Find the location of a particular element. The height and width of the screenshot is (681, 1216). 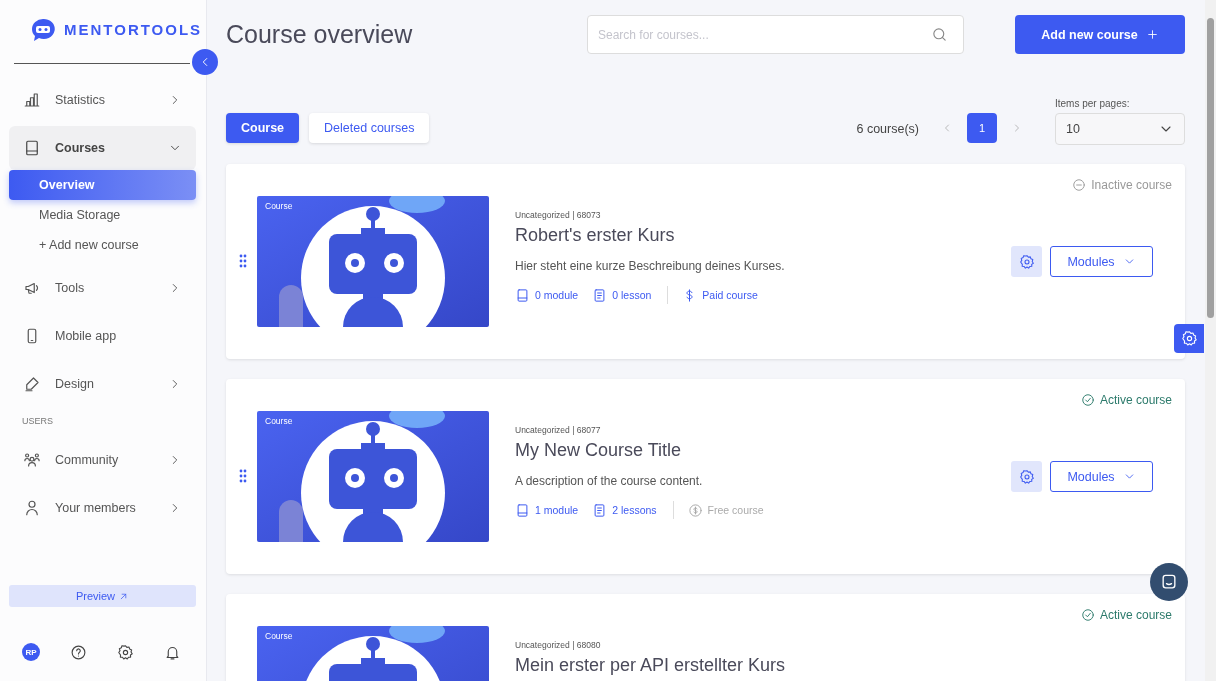

submenu-item: Media Storage is located at coordinates (102, 215).